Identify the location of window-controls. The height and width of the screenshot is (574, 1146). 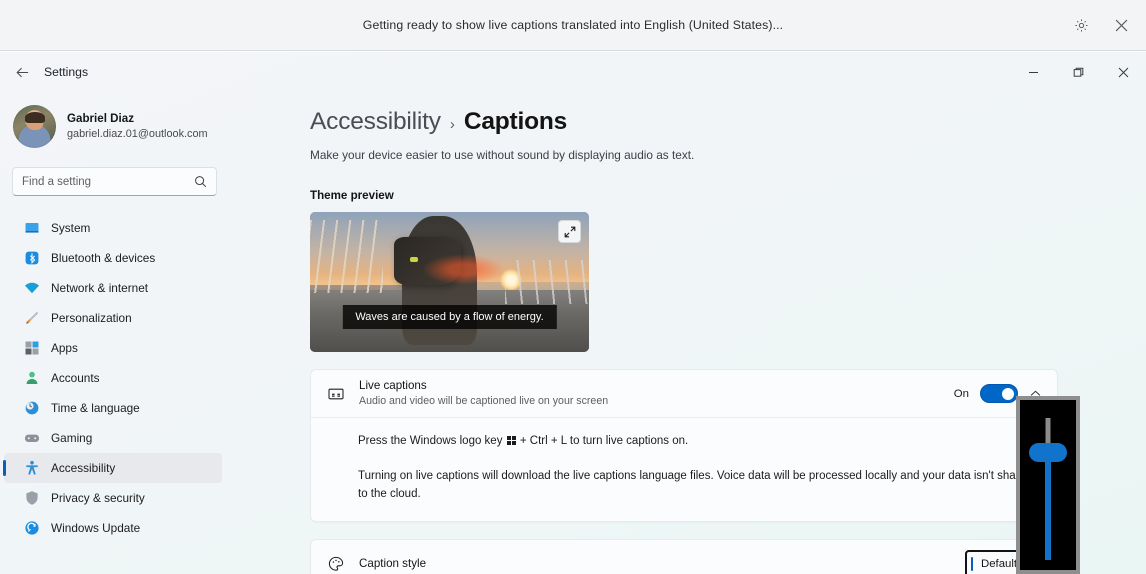
(1078, 72).